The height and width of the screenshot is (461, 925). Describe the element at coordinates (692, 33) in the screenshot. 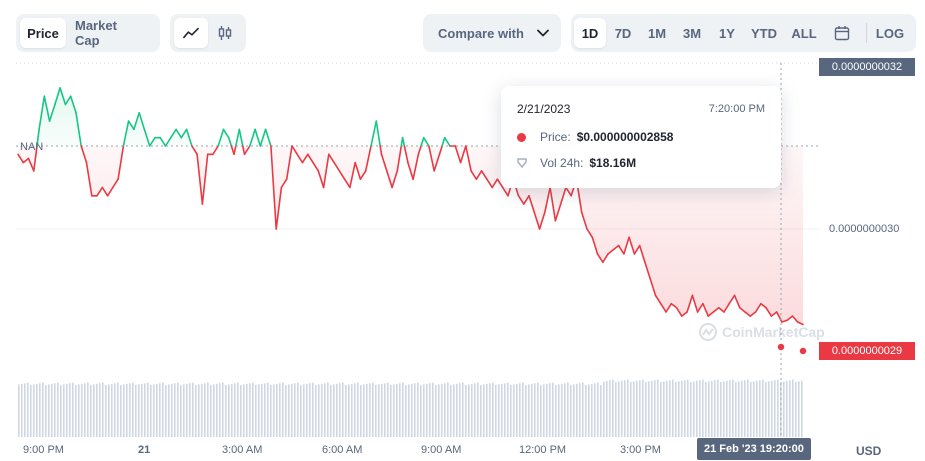

I see `range-3m-button: 3M` at that location.